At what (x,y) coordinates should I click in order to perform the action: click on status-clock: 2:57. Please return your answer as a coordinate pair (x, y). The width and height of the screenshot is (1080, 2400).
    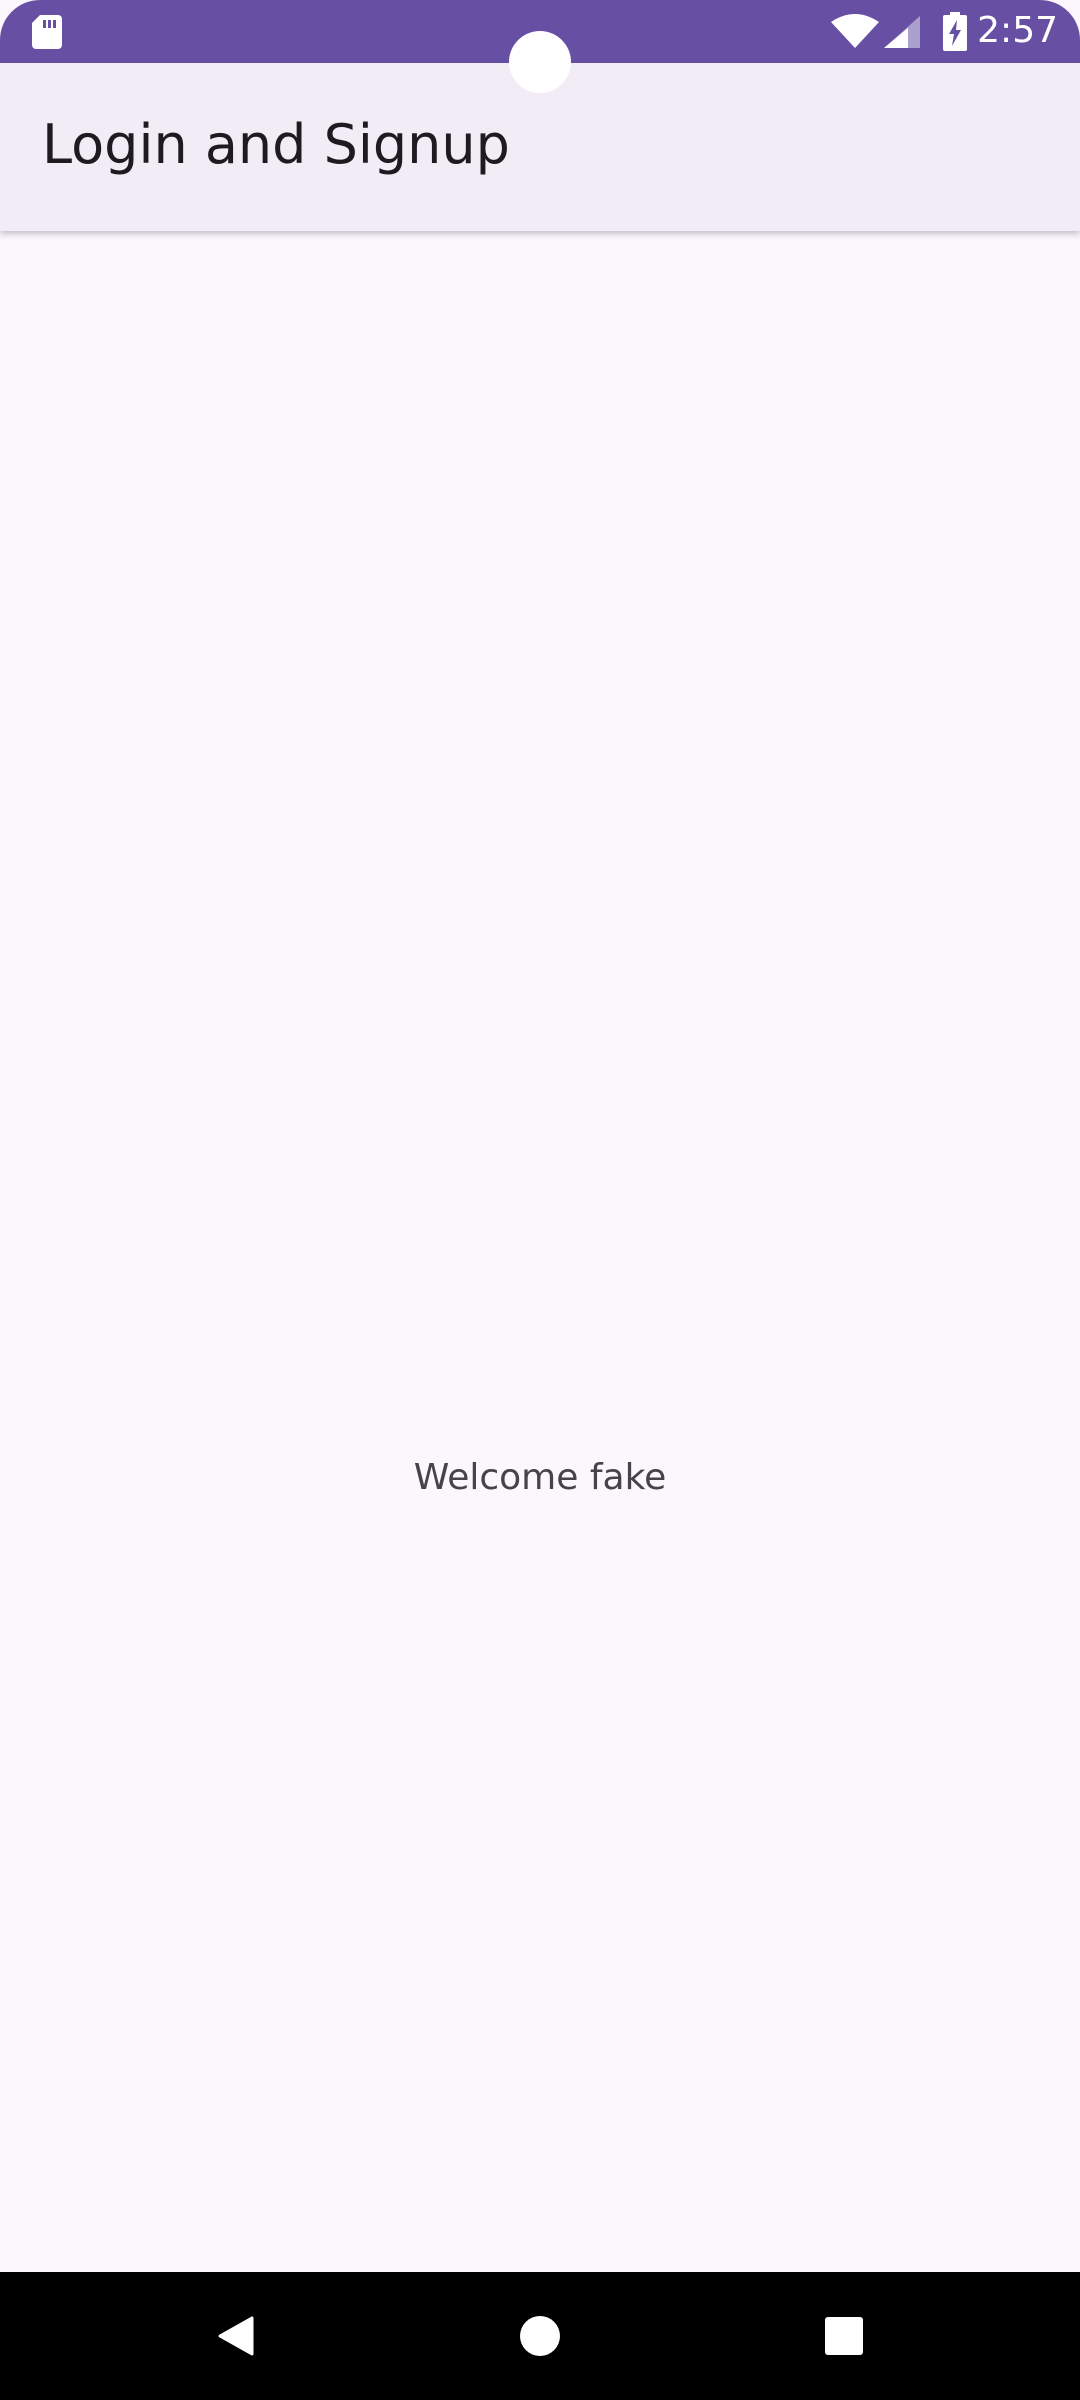
    Looking at the image, I should click on (1017, 30).